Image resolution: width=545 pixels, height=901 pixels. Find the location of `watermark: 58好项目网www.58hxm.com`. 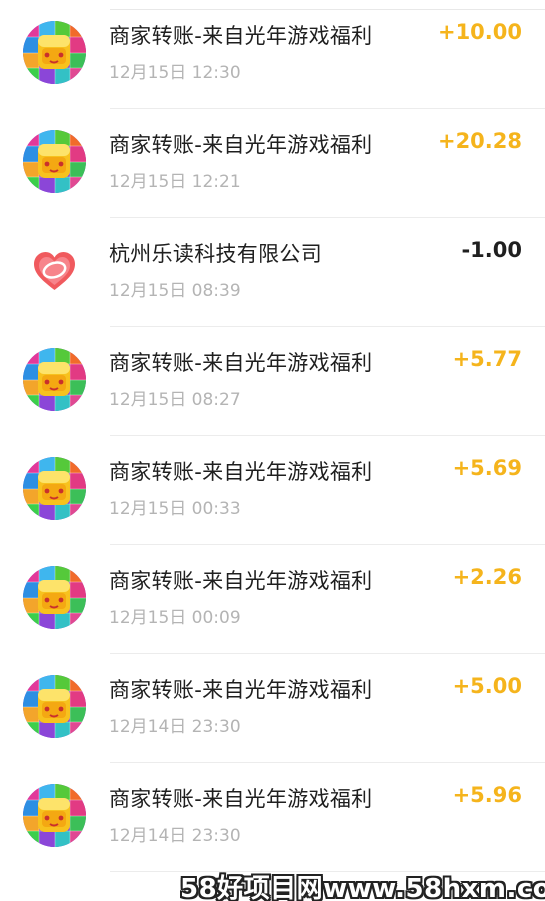

watermark: 58好项目网www.58hxm.com is located at coordinates (362, 887).